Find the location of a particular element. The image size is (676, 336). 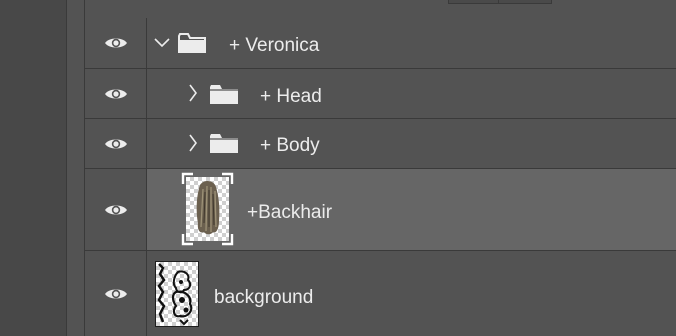

layer-name: + Body is located at coordinates (290, 145).